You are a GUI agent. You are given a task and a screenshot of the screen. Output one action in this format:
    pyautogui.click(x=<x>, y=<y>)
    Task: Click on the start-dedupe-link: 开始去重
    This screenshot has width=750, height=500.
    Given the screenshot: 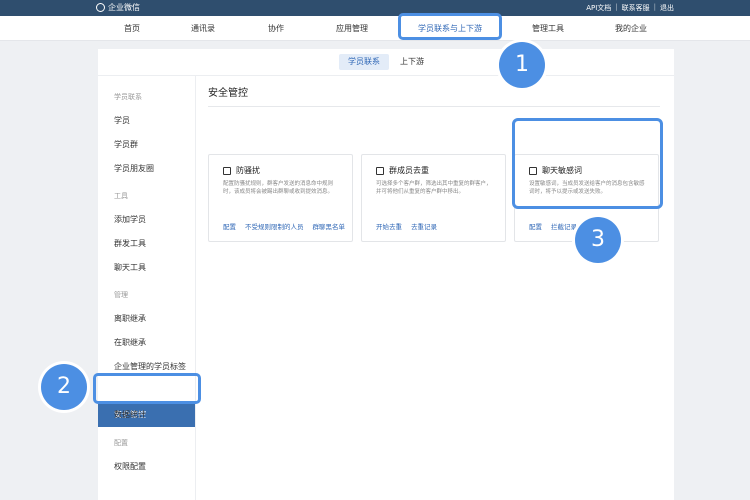 What is the action you would take?
    pyautogui.click(x=389, y=227)
    